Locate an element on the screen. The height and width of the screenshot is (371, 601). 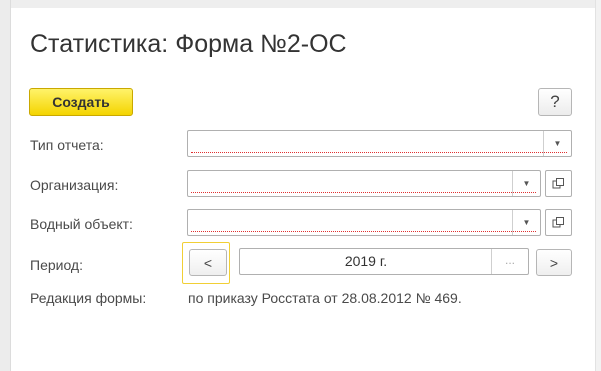
water-object-open-button is located at coordinates (558, 222).